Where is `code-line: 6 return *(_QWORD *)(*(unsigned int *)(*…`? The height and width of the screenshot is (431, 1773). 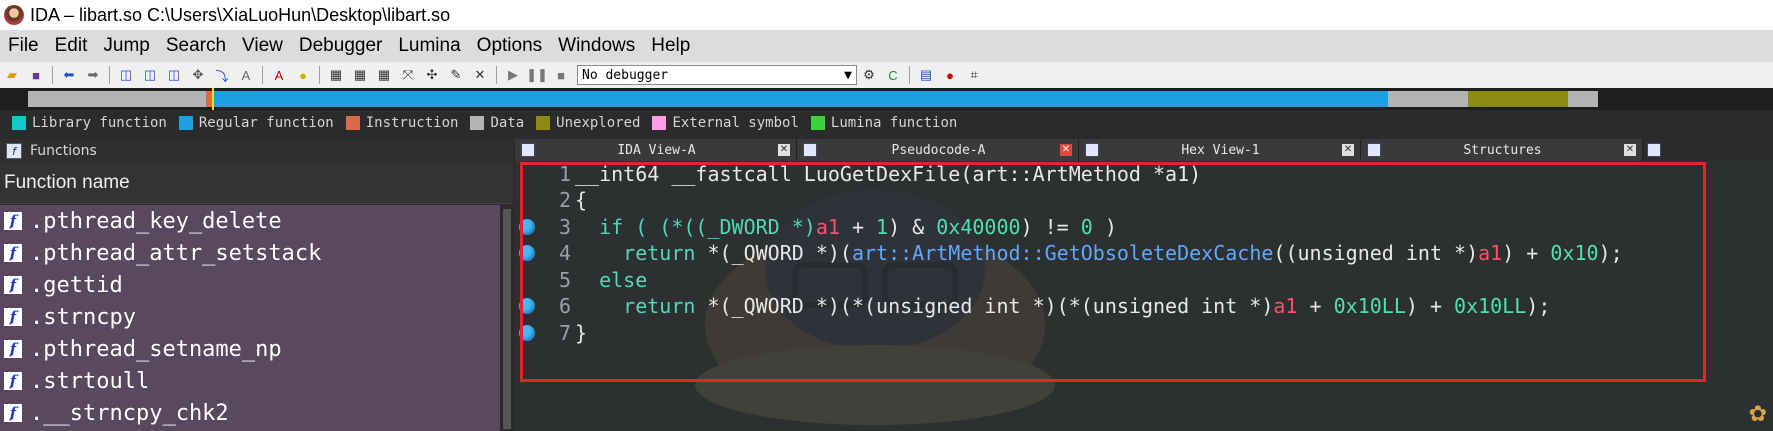 code-line: 6 return *(_QWORD *)(*(unsigned int *)(*… is located at coordinates (1115, 306).